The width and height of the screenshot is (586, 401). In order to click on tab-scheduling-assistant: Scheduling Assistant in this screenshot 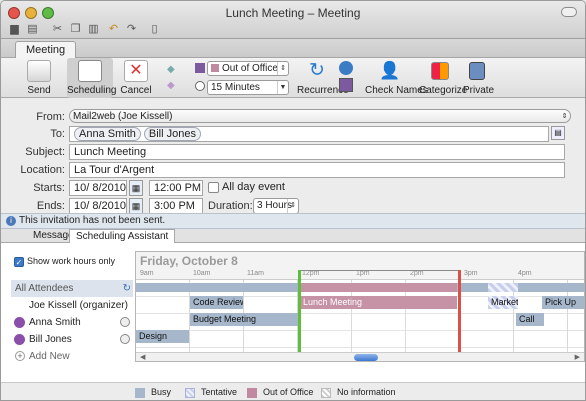, I will do `click(122, 236)`.